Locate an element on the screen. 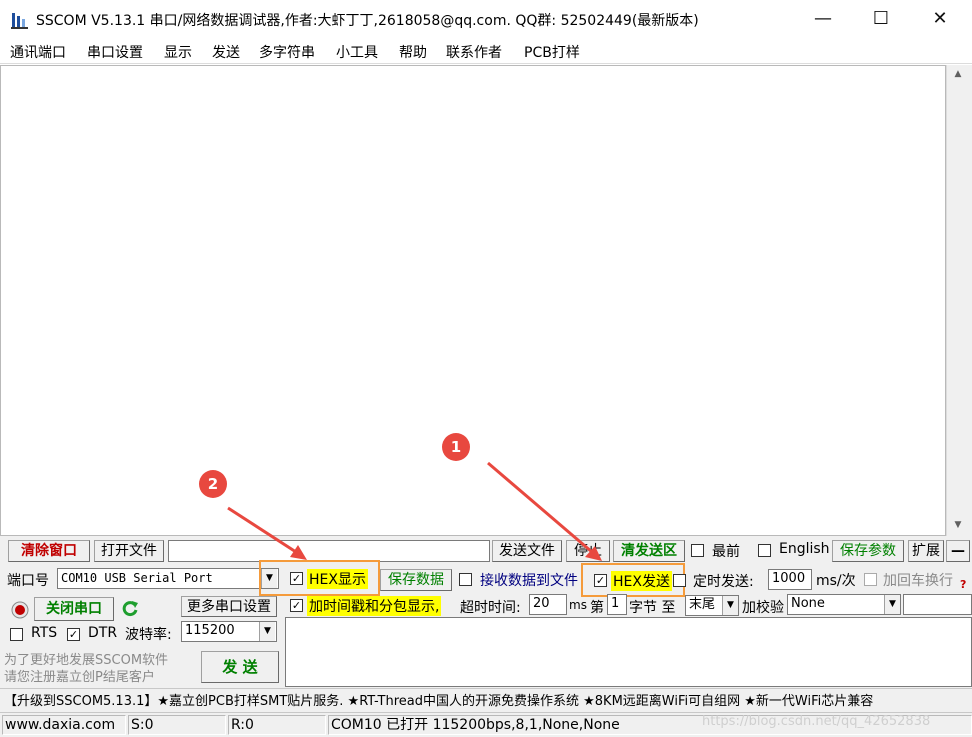 The height and width of the screenshot is (737, 972). port-label: 端口号 is located at coordinates (28, 581).